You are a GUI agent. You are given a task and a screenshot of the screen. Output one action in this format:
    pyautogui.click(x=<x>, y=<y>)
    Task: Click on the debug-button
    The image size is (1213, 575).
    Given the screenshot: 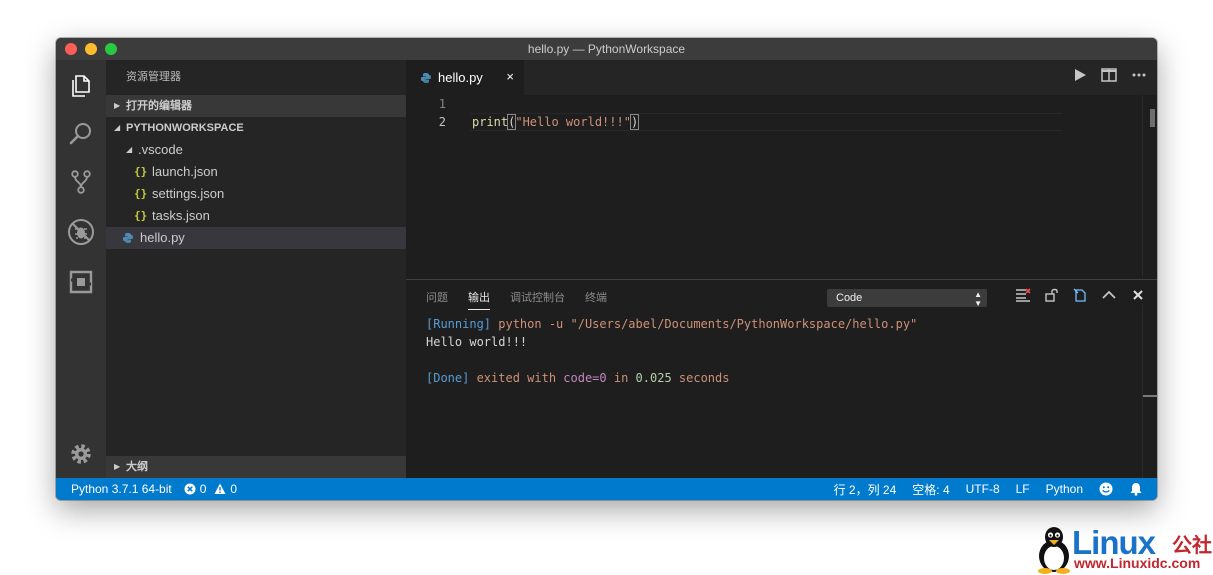 What is the action you would take?
    pyautogui.click(x=81, y=232)
    